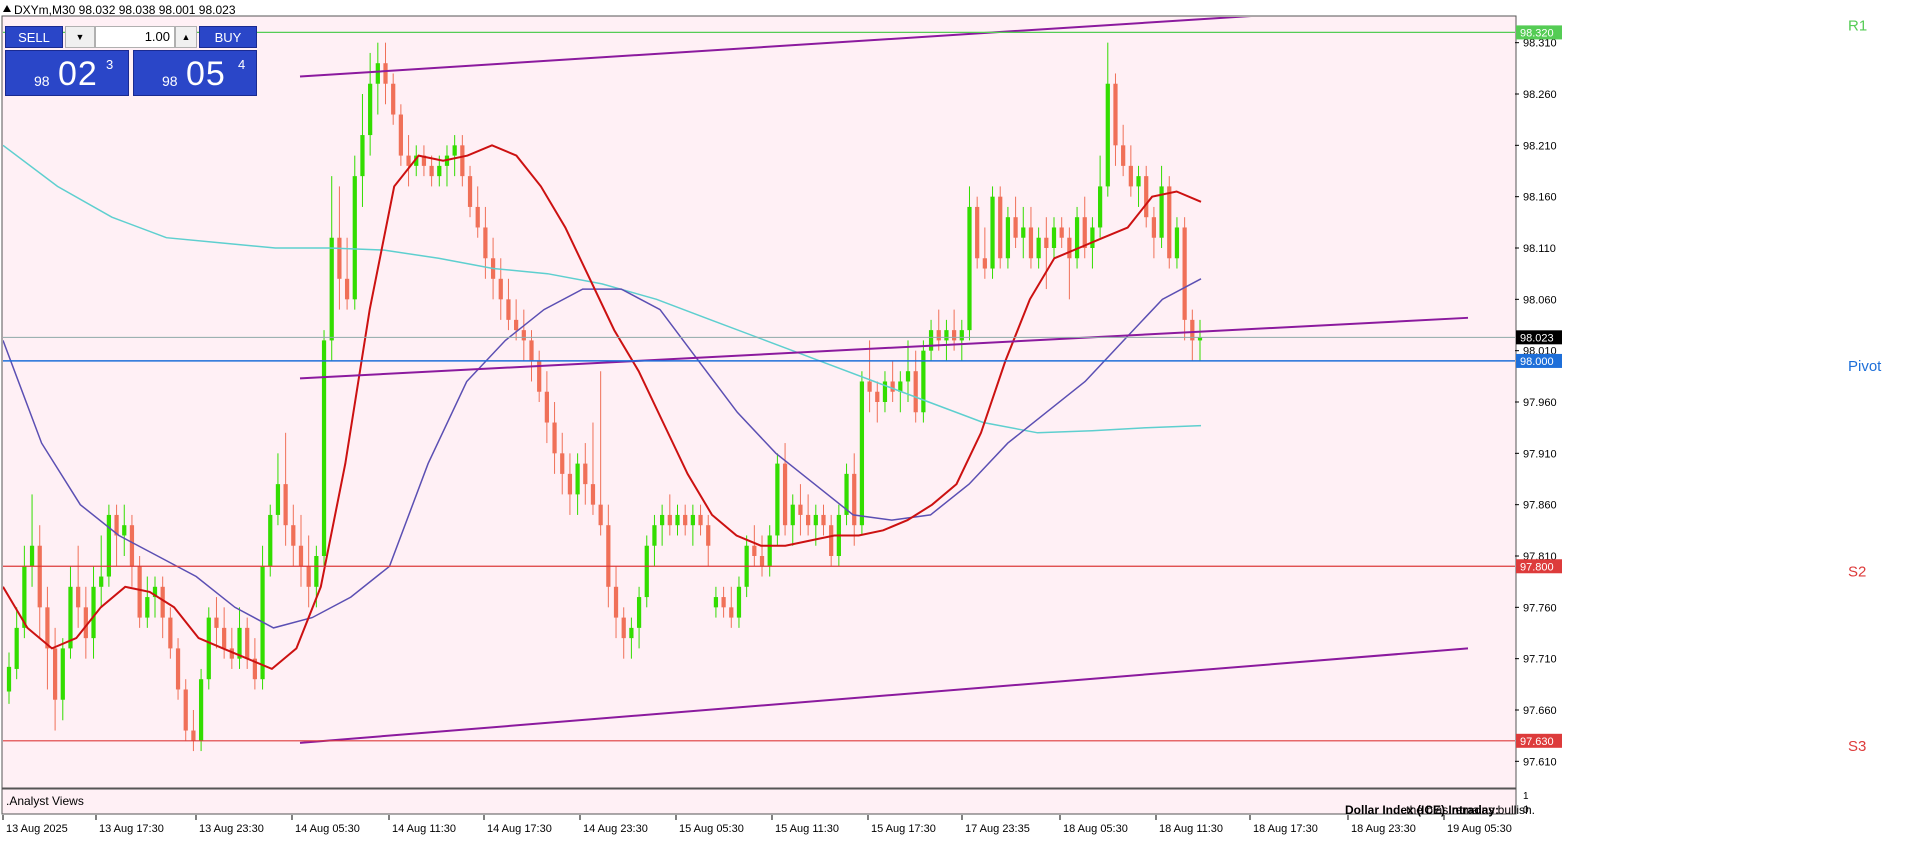  What do you see at coordinates (1540, 95) in the screenshot?
I see `y-tick-label: 98.260` at bounding box center [1540, 95].